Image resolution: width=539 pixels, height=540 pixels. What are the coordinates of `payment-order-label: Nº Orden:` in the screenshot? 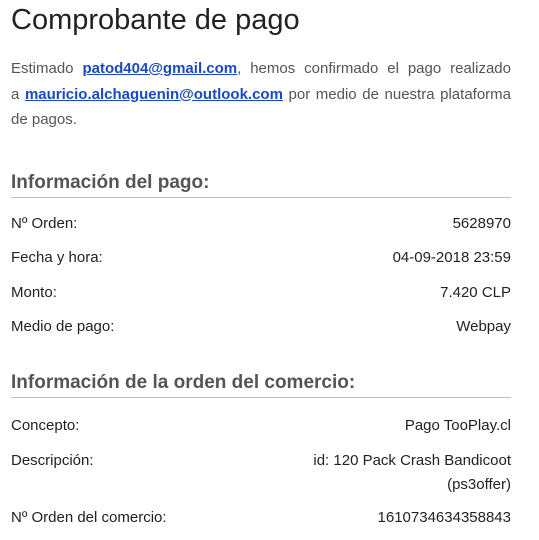 It's located at (44, 223).